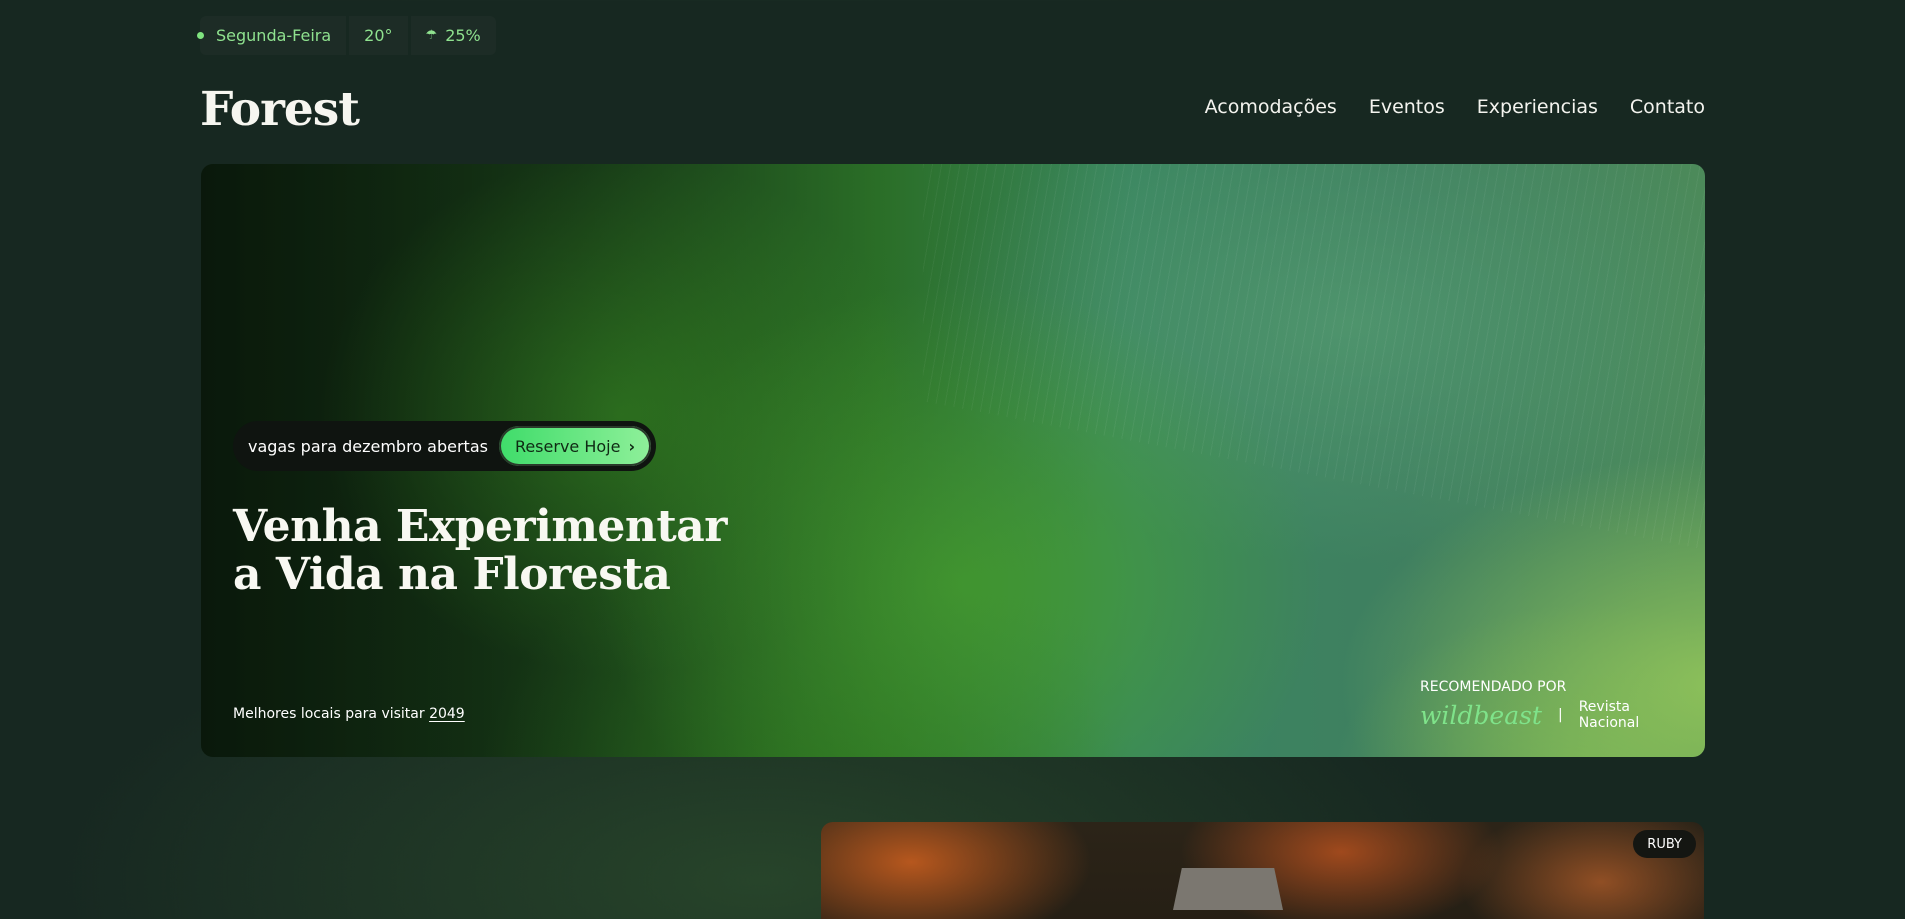 The height and width of the screenshot is (919, 1905). I want to click on hero-headline: Venha Experimentar a Vida na Floresta, so click(480, 551).